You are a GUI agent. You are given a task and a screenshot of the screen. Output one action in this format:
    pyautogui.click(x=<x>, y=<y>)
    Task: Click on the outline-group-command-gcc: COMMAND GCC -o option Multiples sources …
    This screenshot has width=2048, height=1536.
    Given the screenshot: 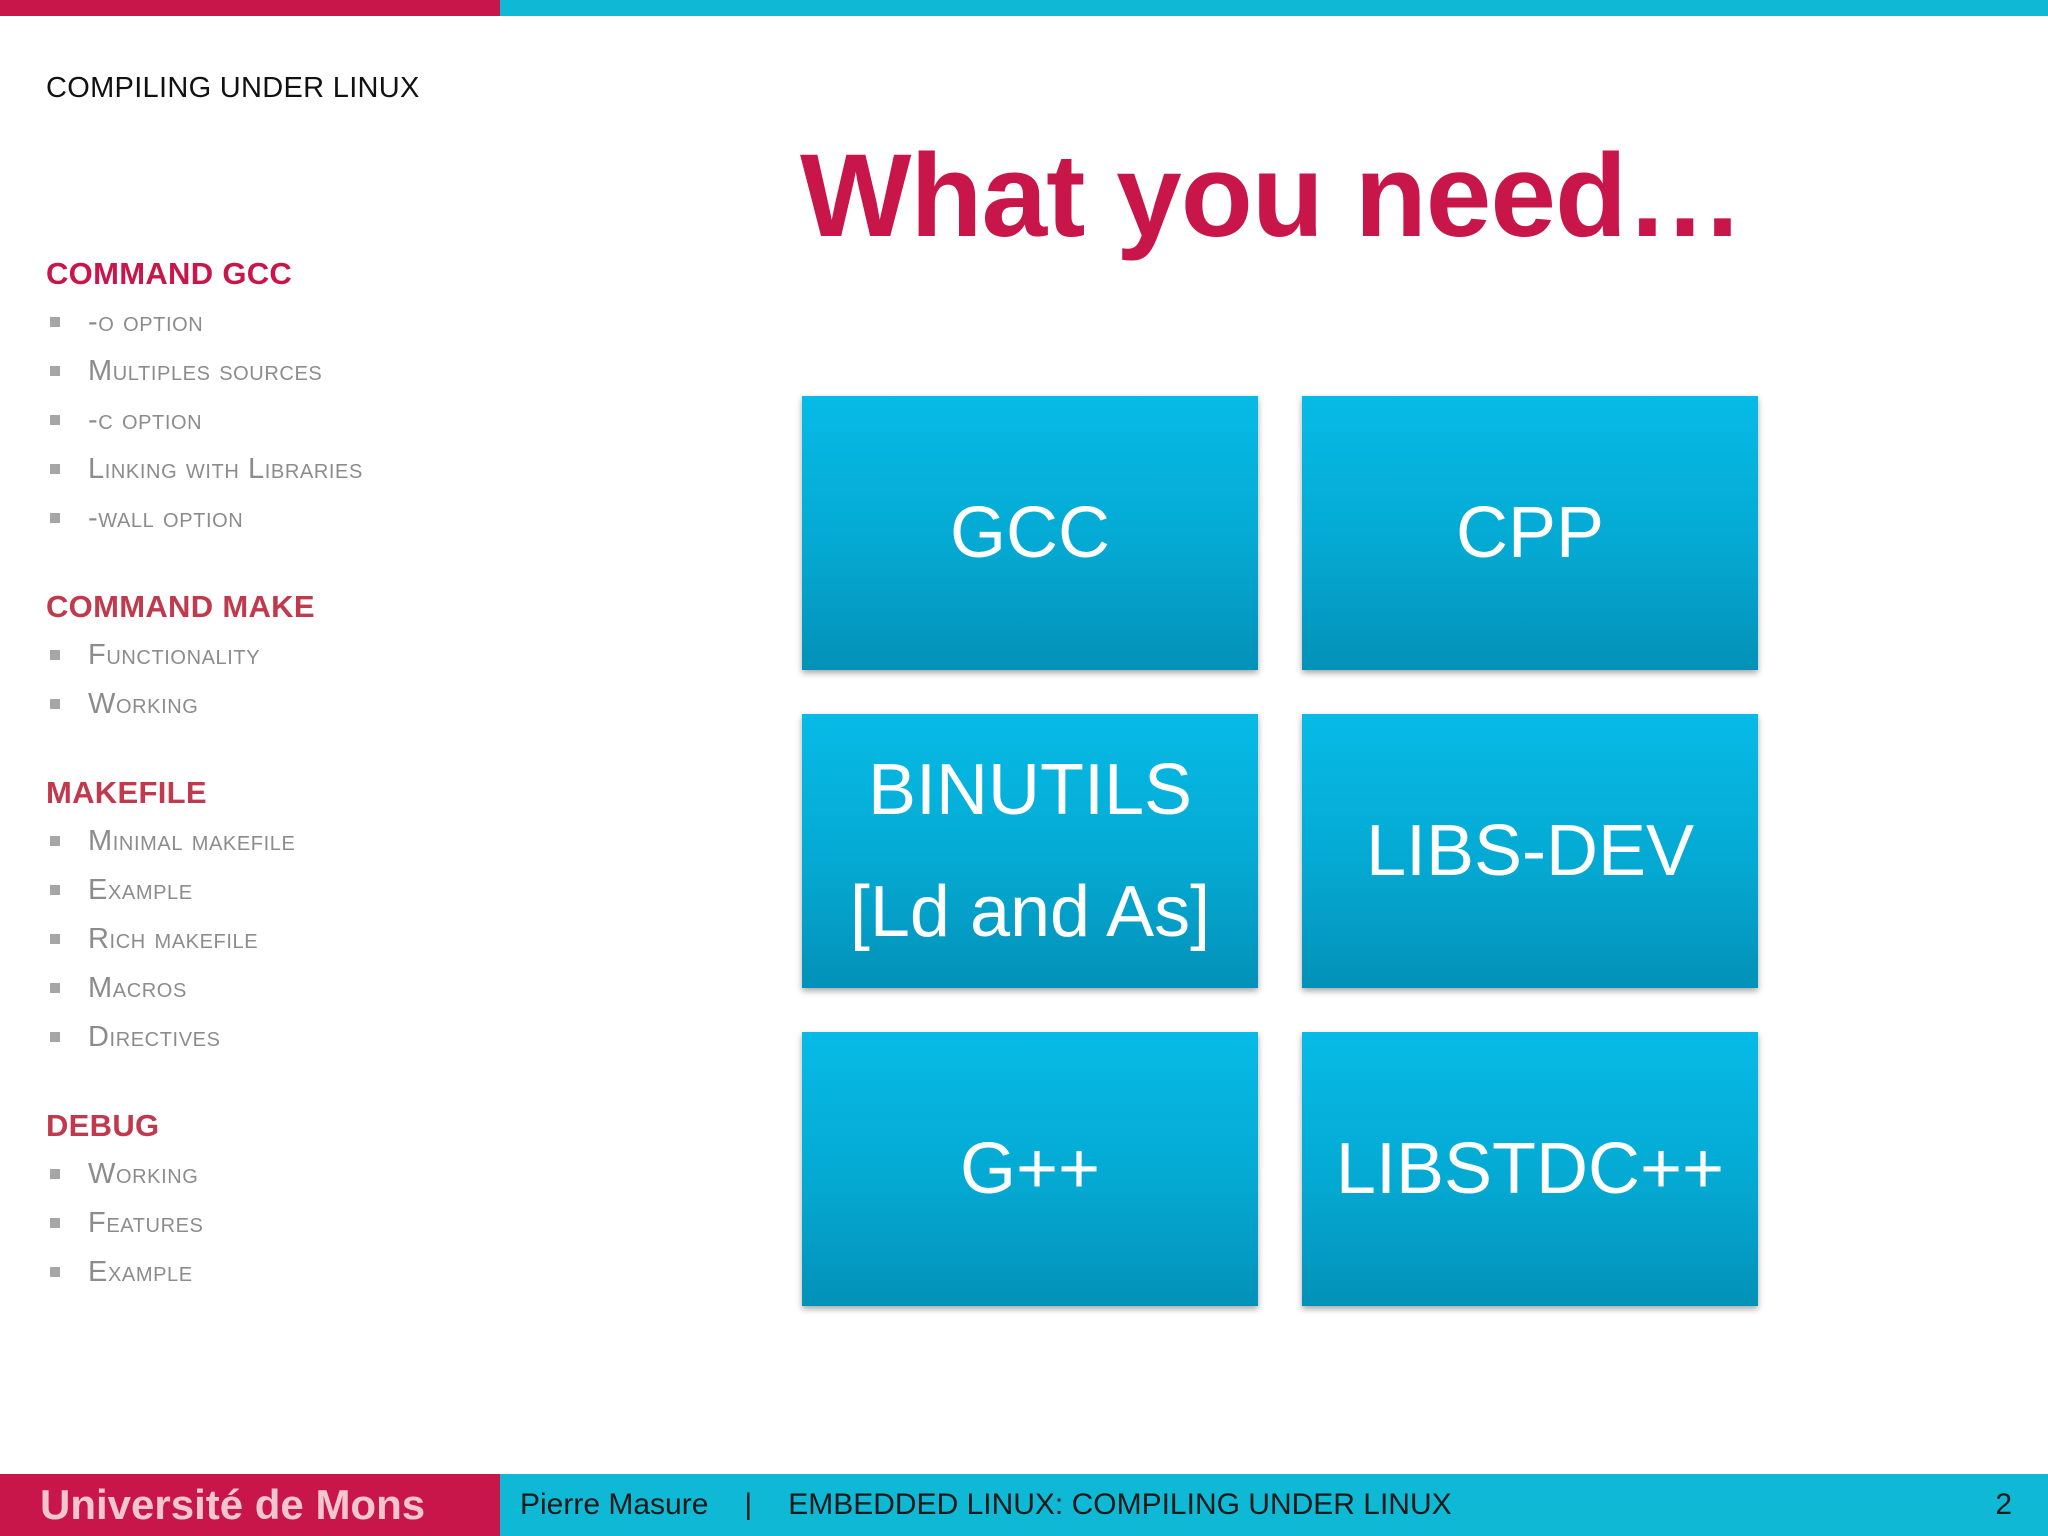 What is the action you would take?
    pyautogui.click(x=326, y=396)
    